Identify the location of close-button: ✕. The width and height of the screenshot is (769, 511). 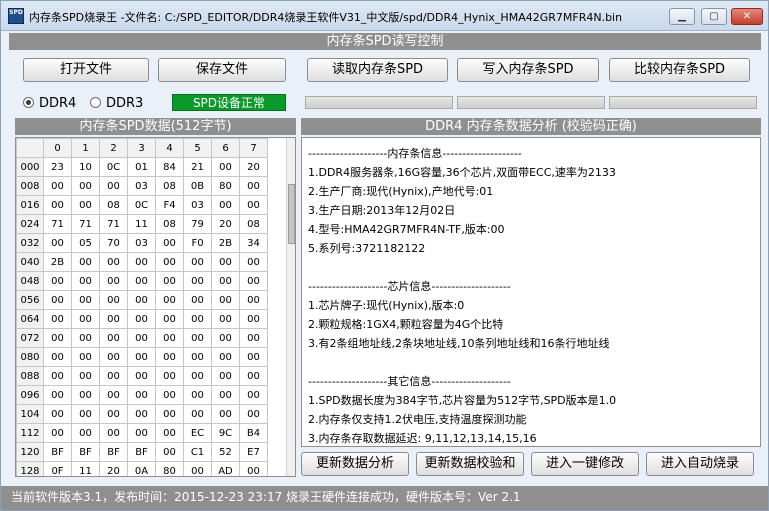
(747, 16).